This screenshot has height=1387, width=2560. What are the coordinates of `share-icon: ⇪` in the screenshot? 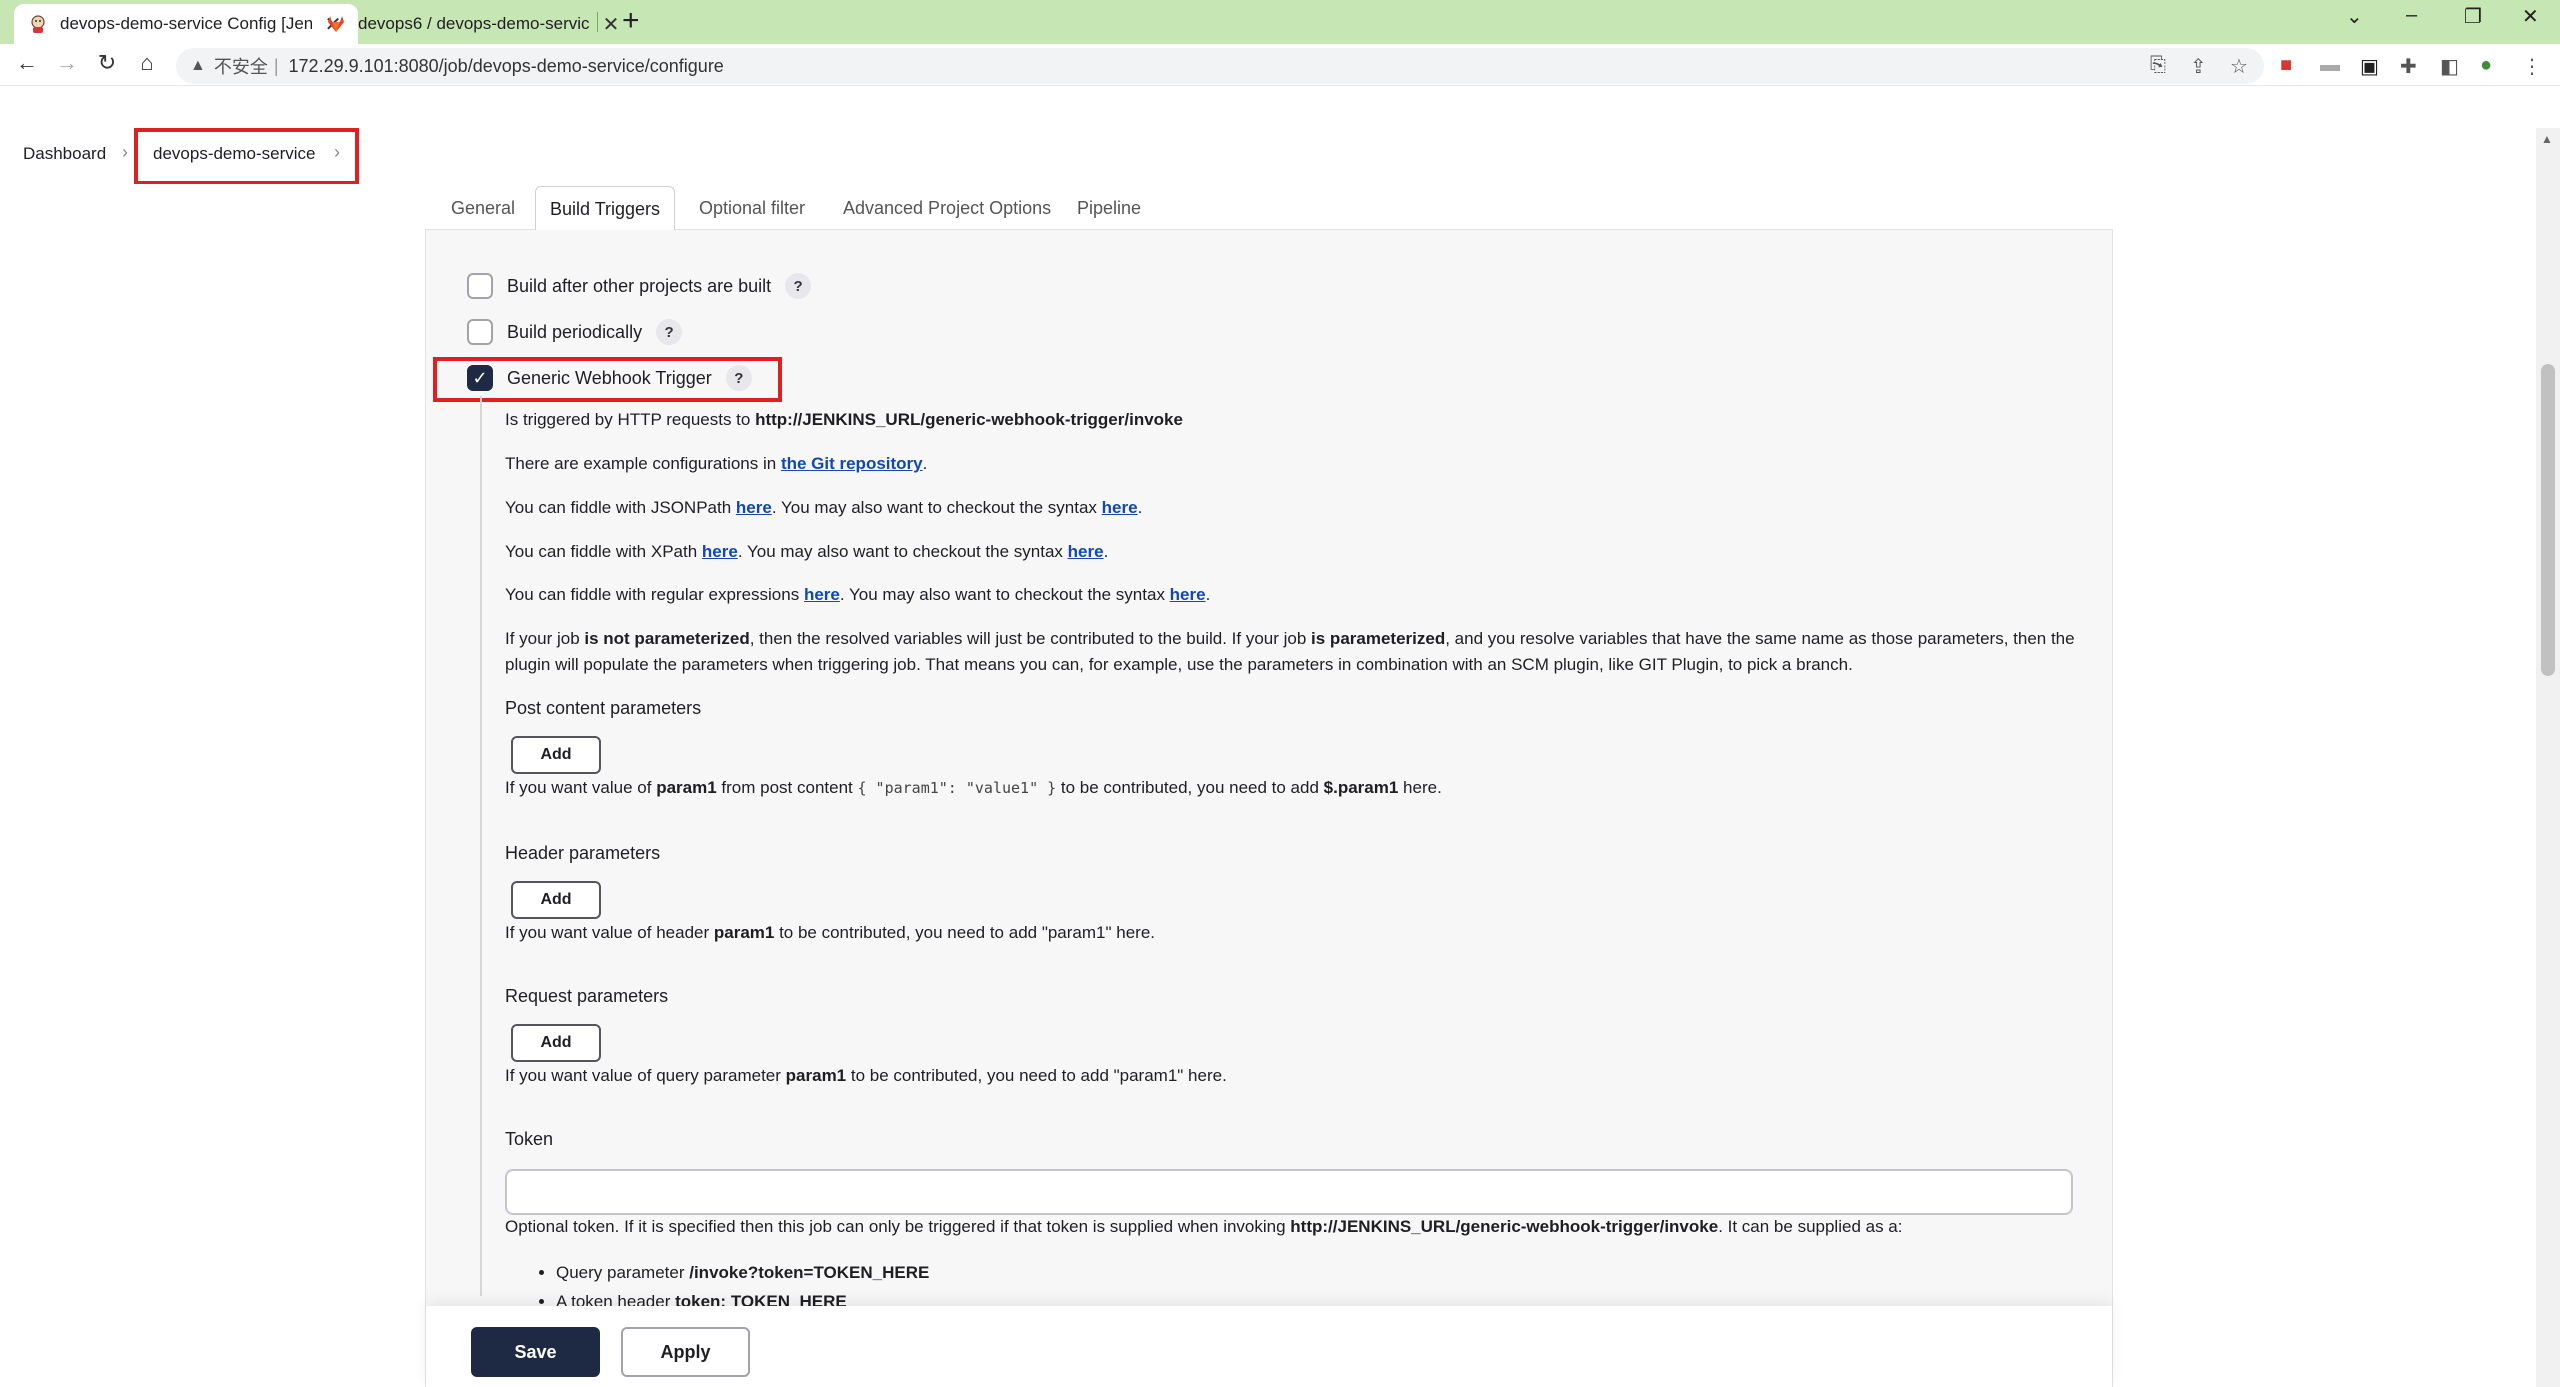 It's located at (2198, 66).